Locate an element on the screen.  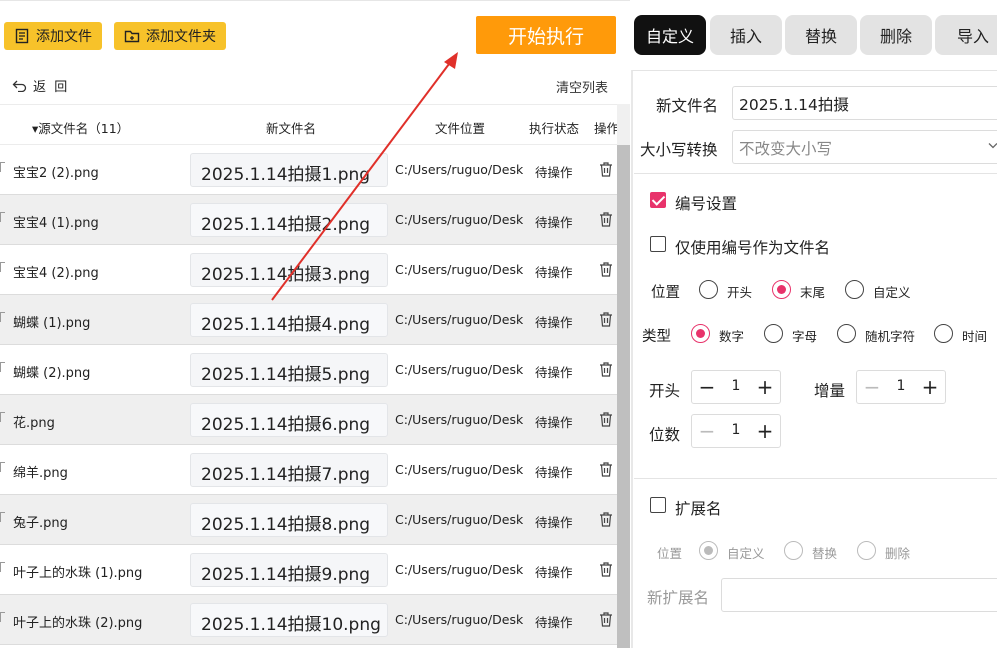
ext-position-label: 位置 is located at coordinates (670, 553).